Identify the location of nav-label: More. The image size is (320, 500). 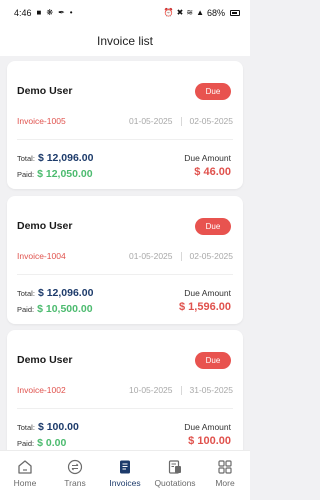
(225, 483).